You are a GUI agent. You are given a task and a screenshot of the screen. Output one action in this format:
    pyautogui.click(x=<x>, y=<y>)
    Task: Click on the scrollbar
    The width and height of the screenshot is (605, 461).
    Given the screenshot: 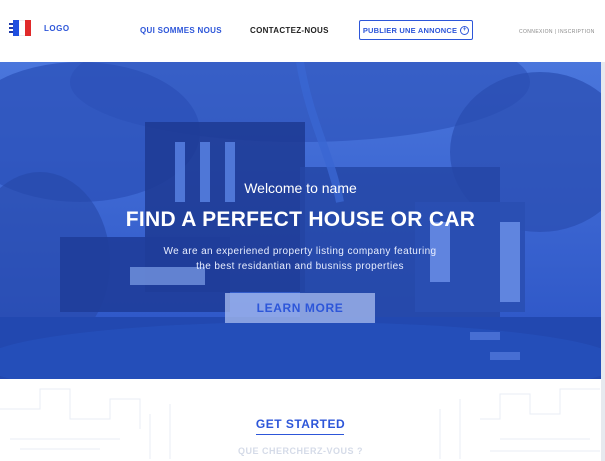 What is the action you would take?
    pyautogui.click(x=603, y=261)
    